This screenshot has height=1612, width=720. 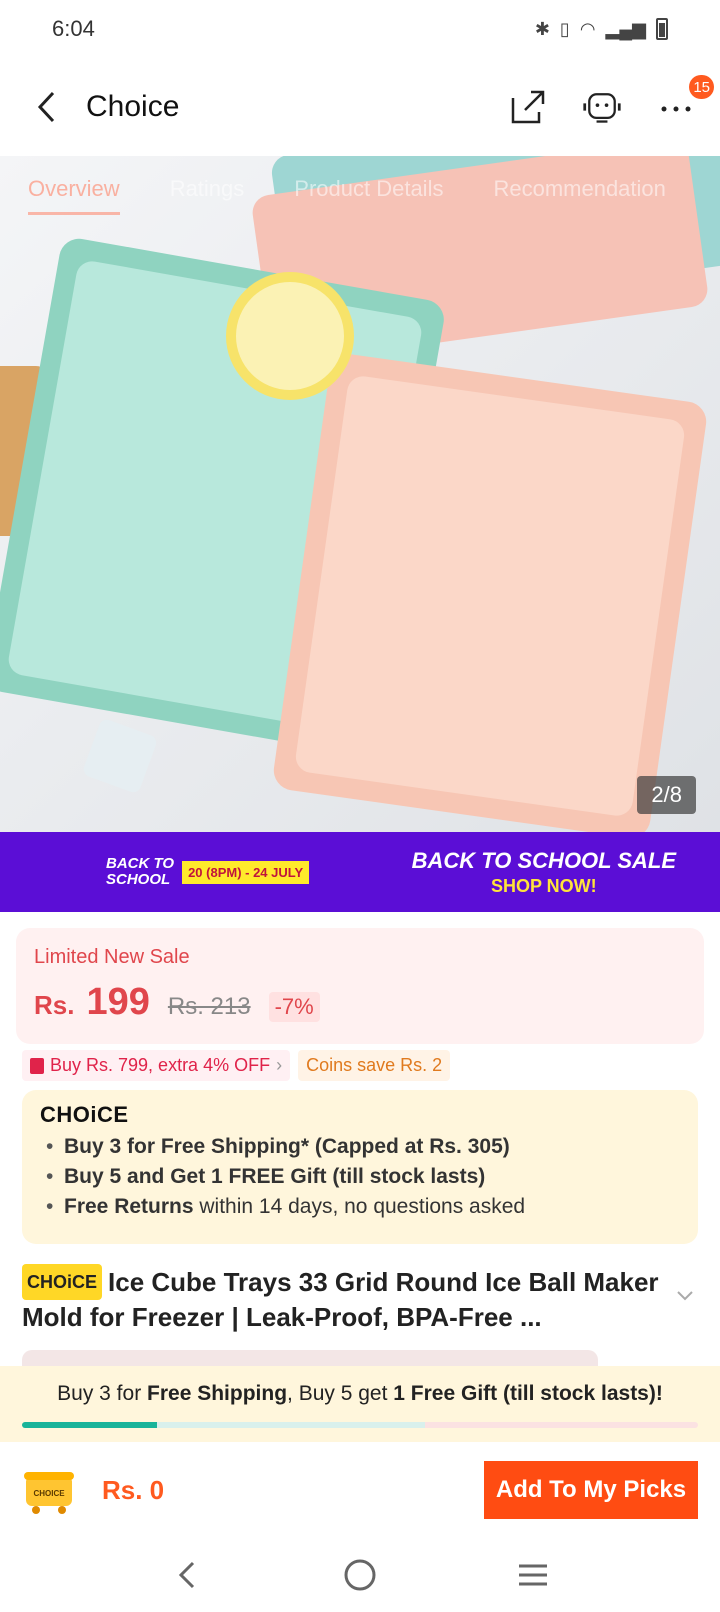 I want to click on nav-home-button, so click(x=360, y=1575).